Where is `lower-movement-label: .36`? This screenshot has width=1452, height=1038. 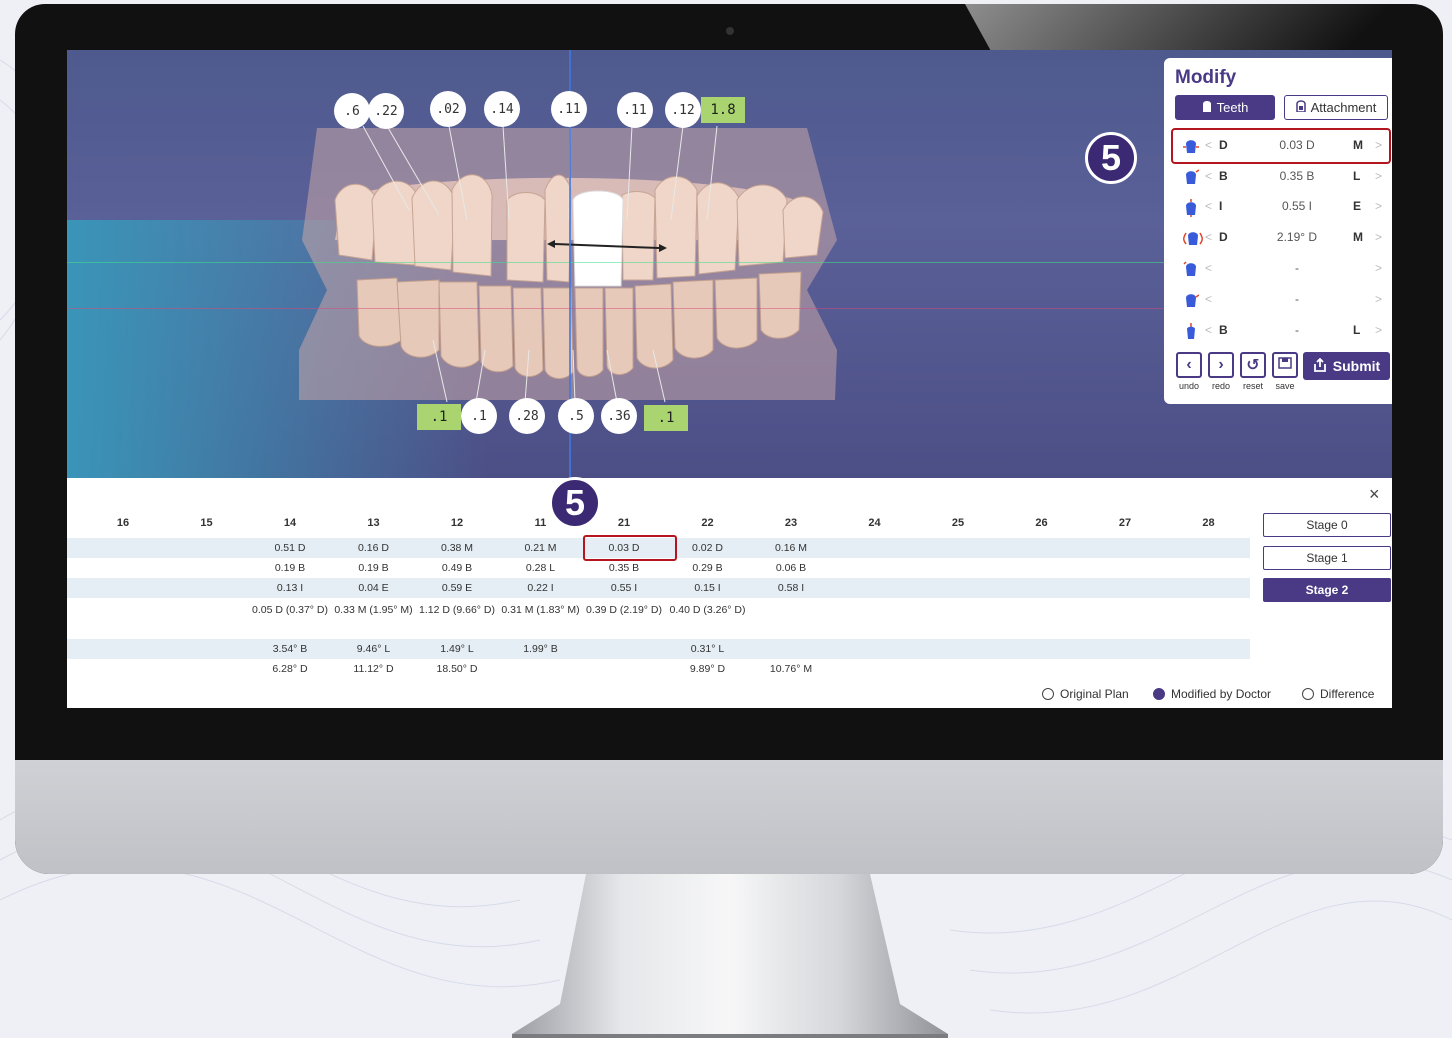 lower-movement-label: .36 is located at coordinates (619, 416).